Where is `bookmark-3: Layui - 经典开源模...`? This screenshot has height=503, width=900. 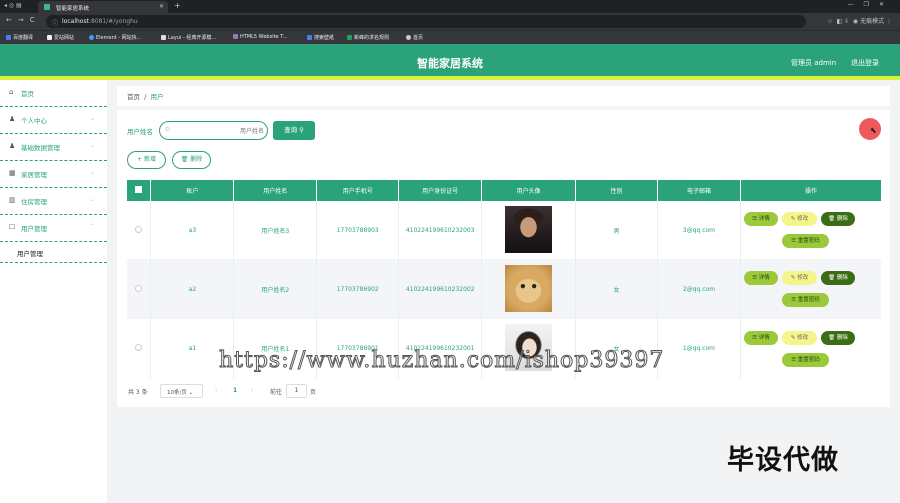 bookmark-3: Layui - 经典开源模... is located at coordinates (188, 37).